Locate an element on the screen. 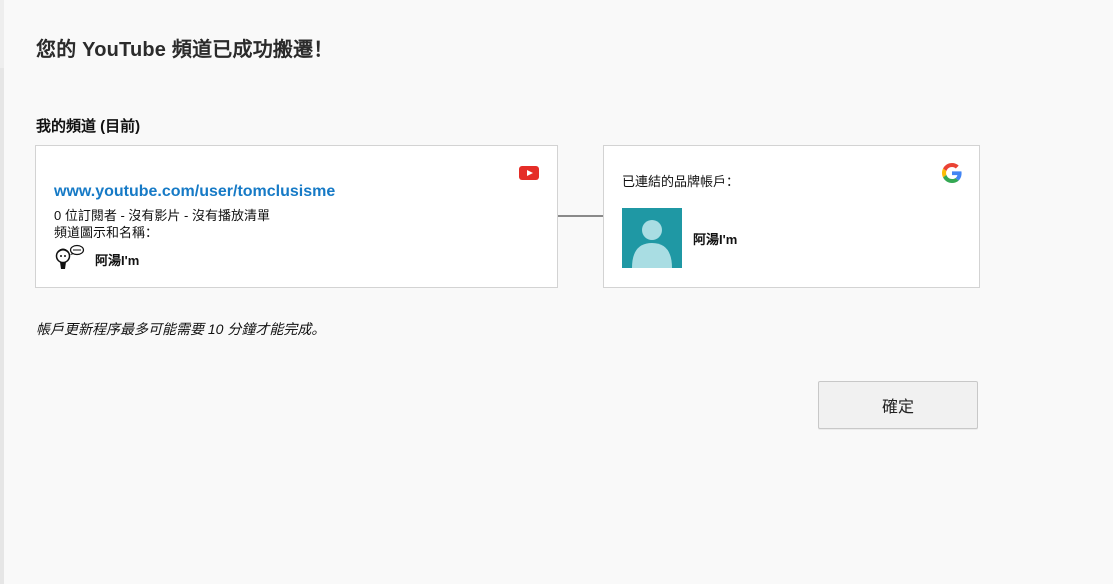 Image resolution: width=1113 pixels, height=584 pixels. dialog-title: 您的 YouTube 頻道已成功搬遷！ is located at coordinates (185, 50).